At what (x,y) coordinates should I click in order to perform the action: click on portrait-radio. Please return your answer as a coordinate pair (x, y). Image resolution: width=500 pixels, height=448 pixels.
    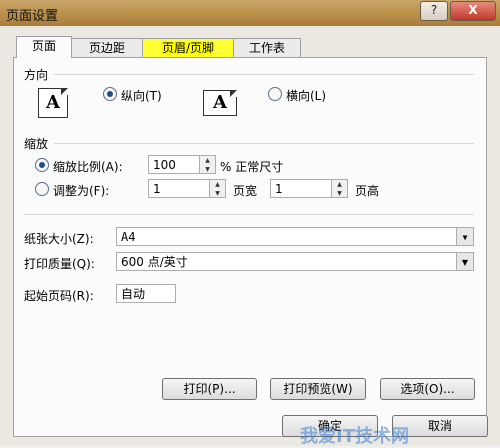
    Looking at the image, I should click on (110, 94).